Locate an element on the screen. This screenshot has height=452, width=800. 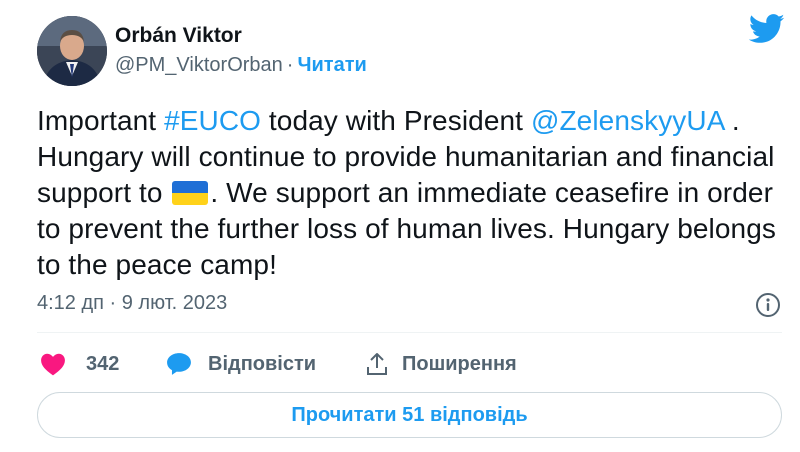
reply-bubble-icon is located at coordinates (179, 364).